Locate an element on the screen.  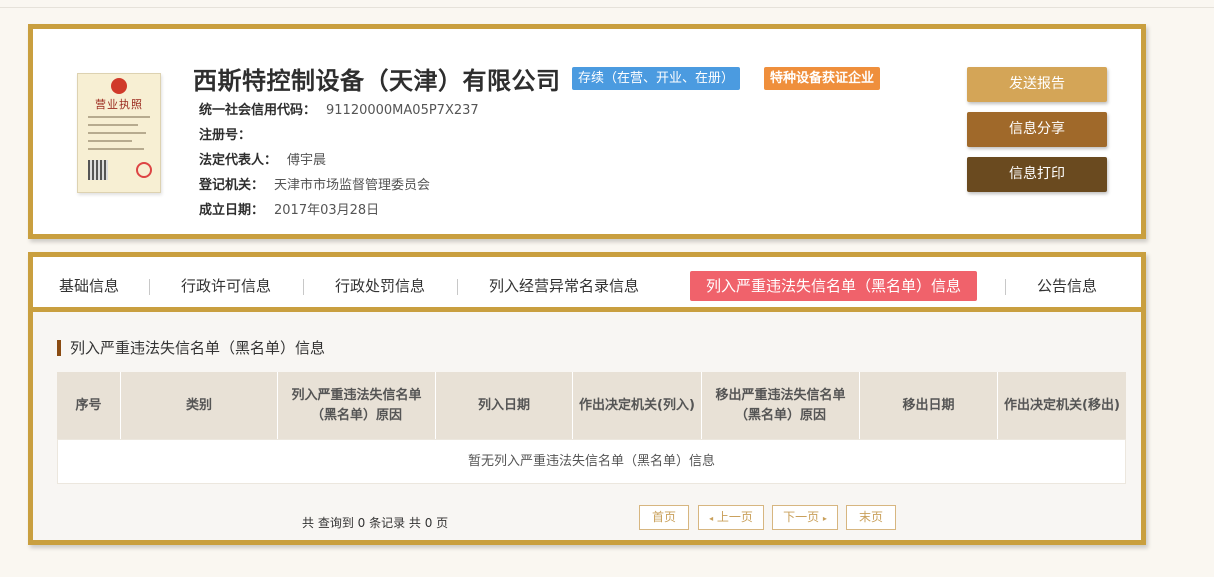
registration-authority-row: 登记机关： 天津市市场监督管理委员会 is located at coordinates (314, 183).